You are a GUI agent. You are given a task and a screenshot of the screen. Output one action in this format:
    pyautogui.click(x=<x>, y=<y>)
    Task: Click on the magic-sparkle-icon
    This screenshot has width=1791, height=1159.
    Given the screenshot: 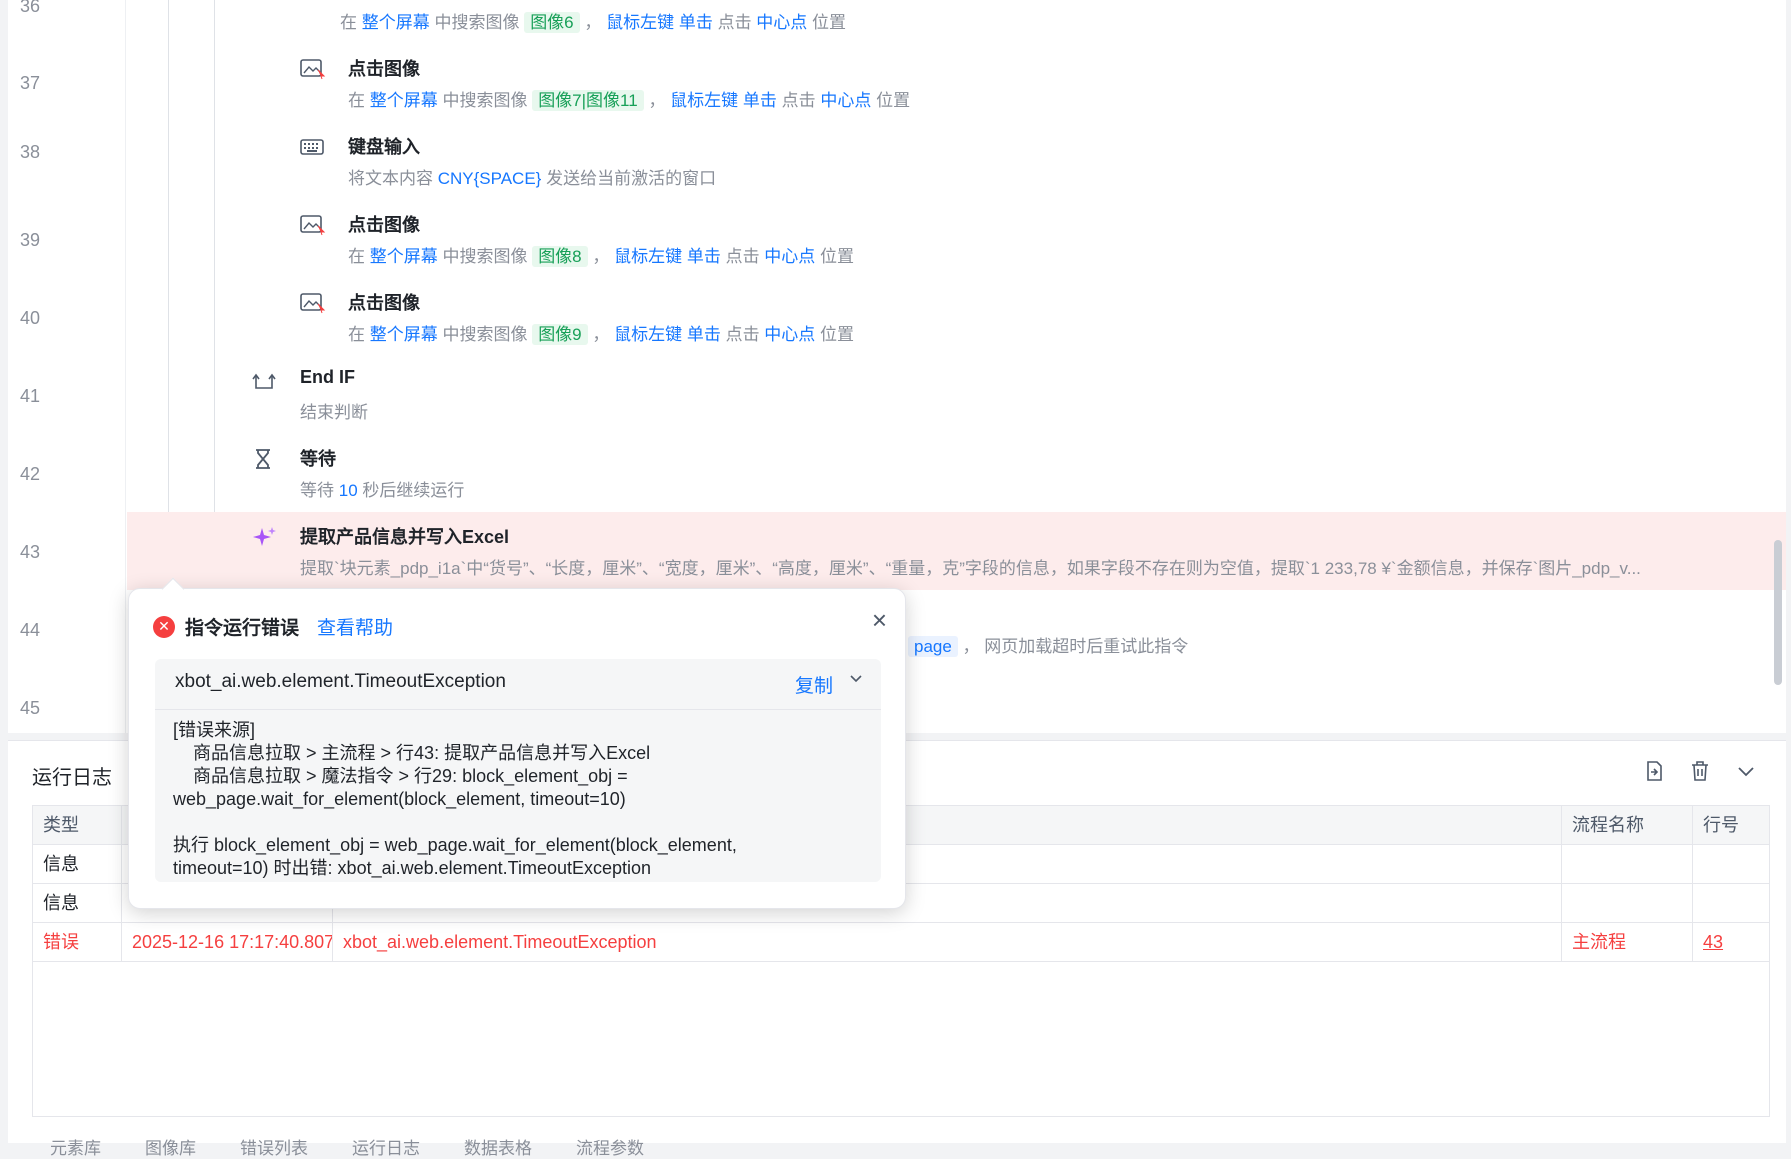 What is the action you would take?
    pyautogui.click(x=265, y=537)
    